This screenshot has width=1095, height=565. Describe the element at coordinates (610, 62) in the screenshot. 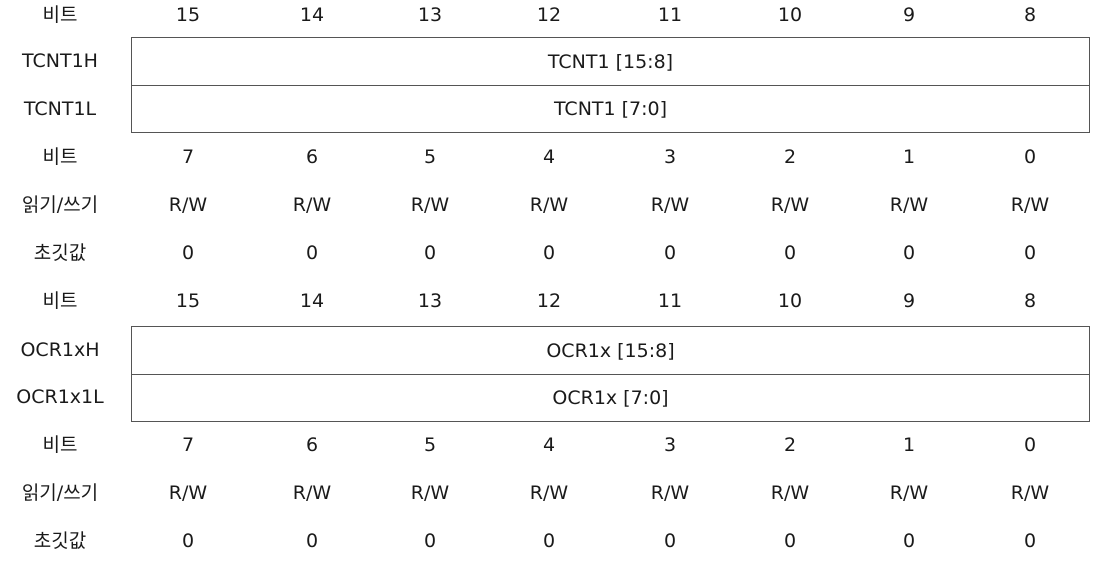

I see `register-high-field: TCNT1 [15:8]` at that location.